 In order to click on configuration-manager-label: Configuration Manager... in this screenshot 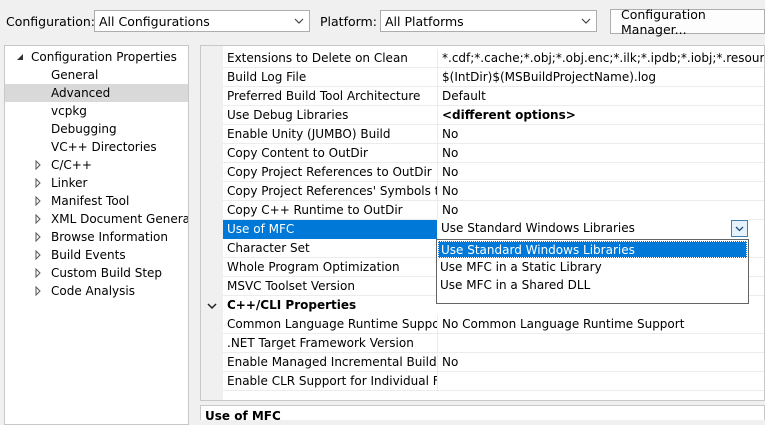, I will do `click(663, 21)`.